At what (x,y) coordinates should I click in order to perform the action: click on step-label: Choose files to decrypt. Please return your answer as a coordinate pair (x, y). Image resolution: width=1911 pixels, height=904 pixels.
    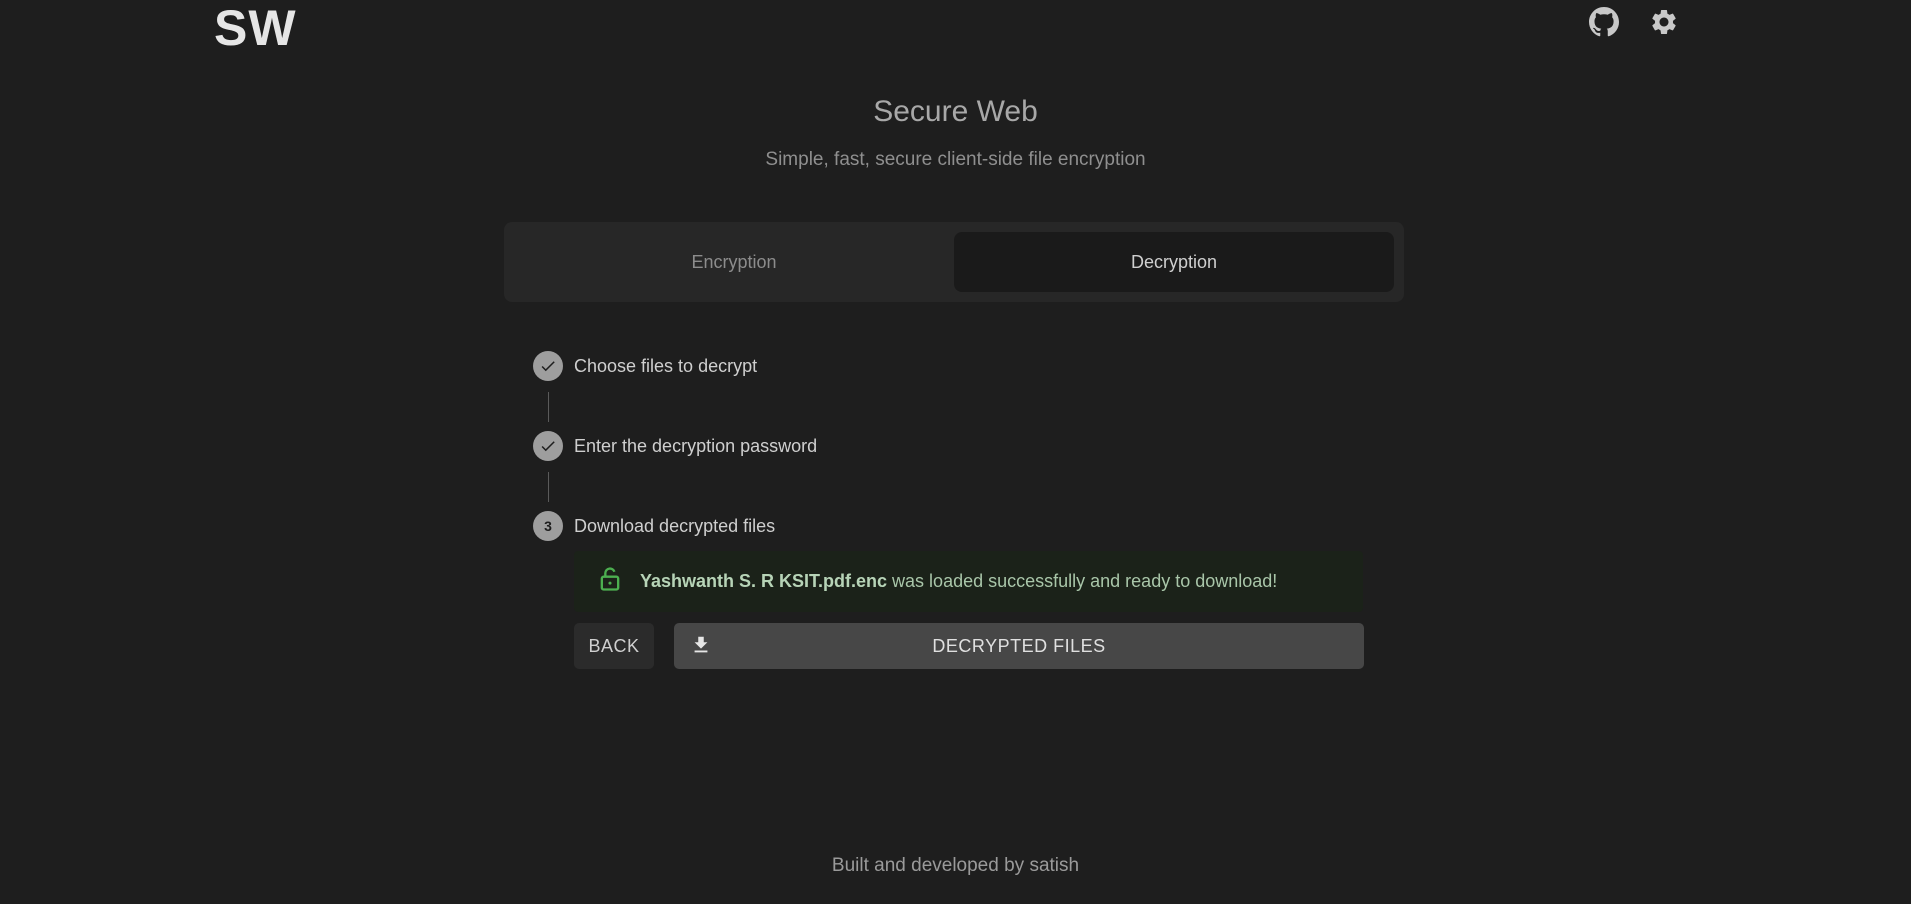
    Looking at the image, I should click on (666, 365).